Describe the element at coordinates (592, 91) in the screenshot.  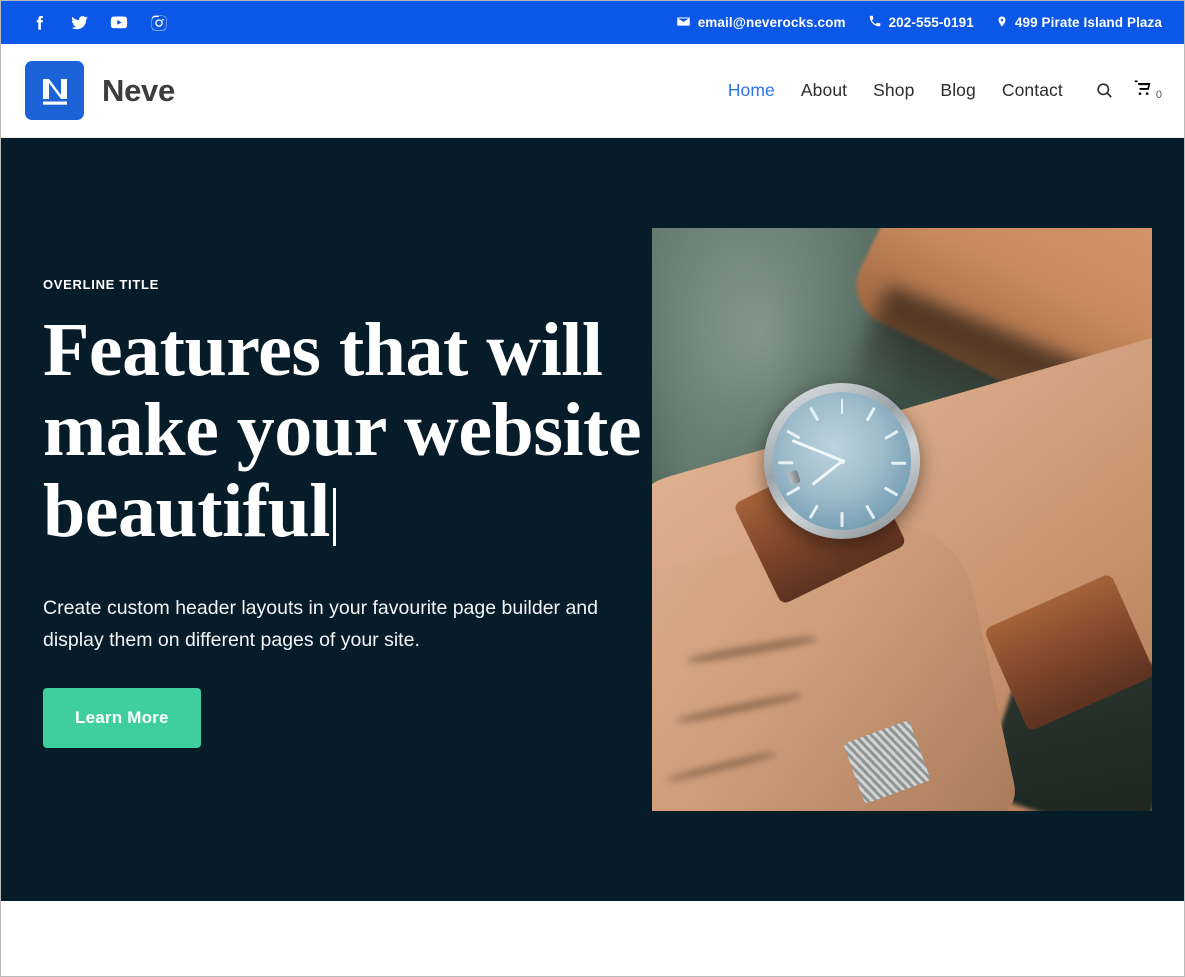
I see `site-header: Neve Home About Shop Blog Contact 0` at that location.